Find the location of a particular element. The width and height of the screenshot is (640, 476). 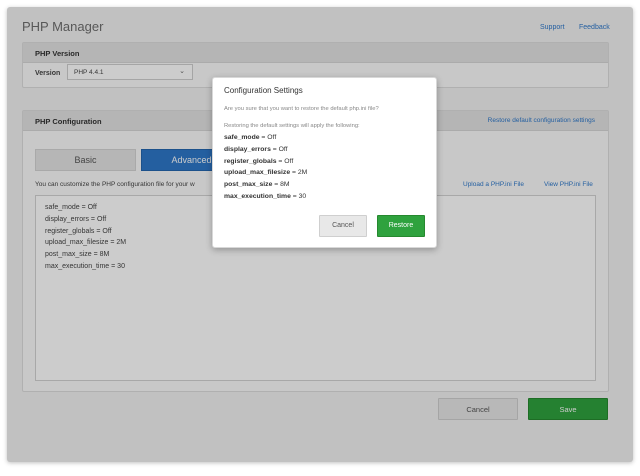

dialog-cancel-button: Cancel is located at coordinates (343, 226).